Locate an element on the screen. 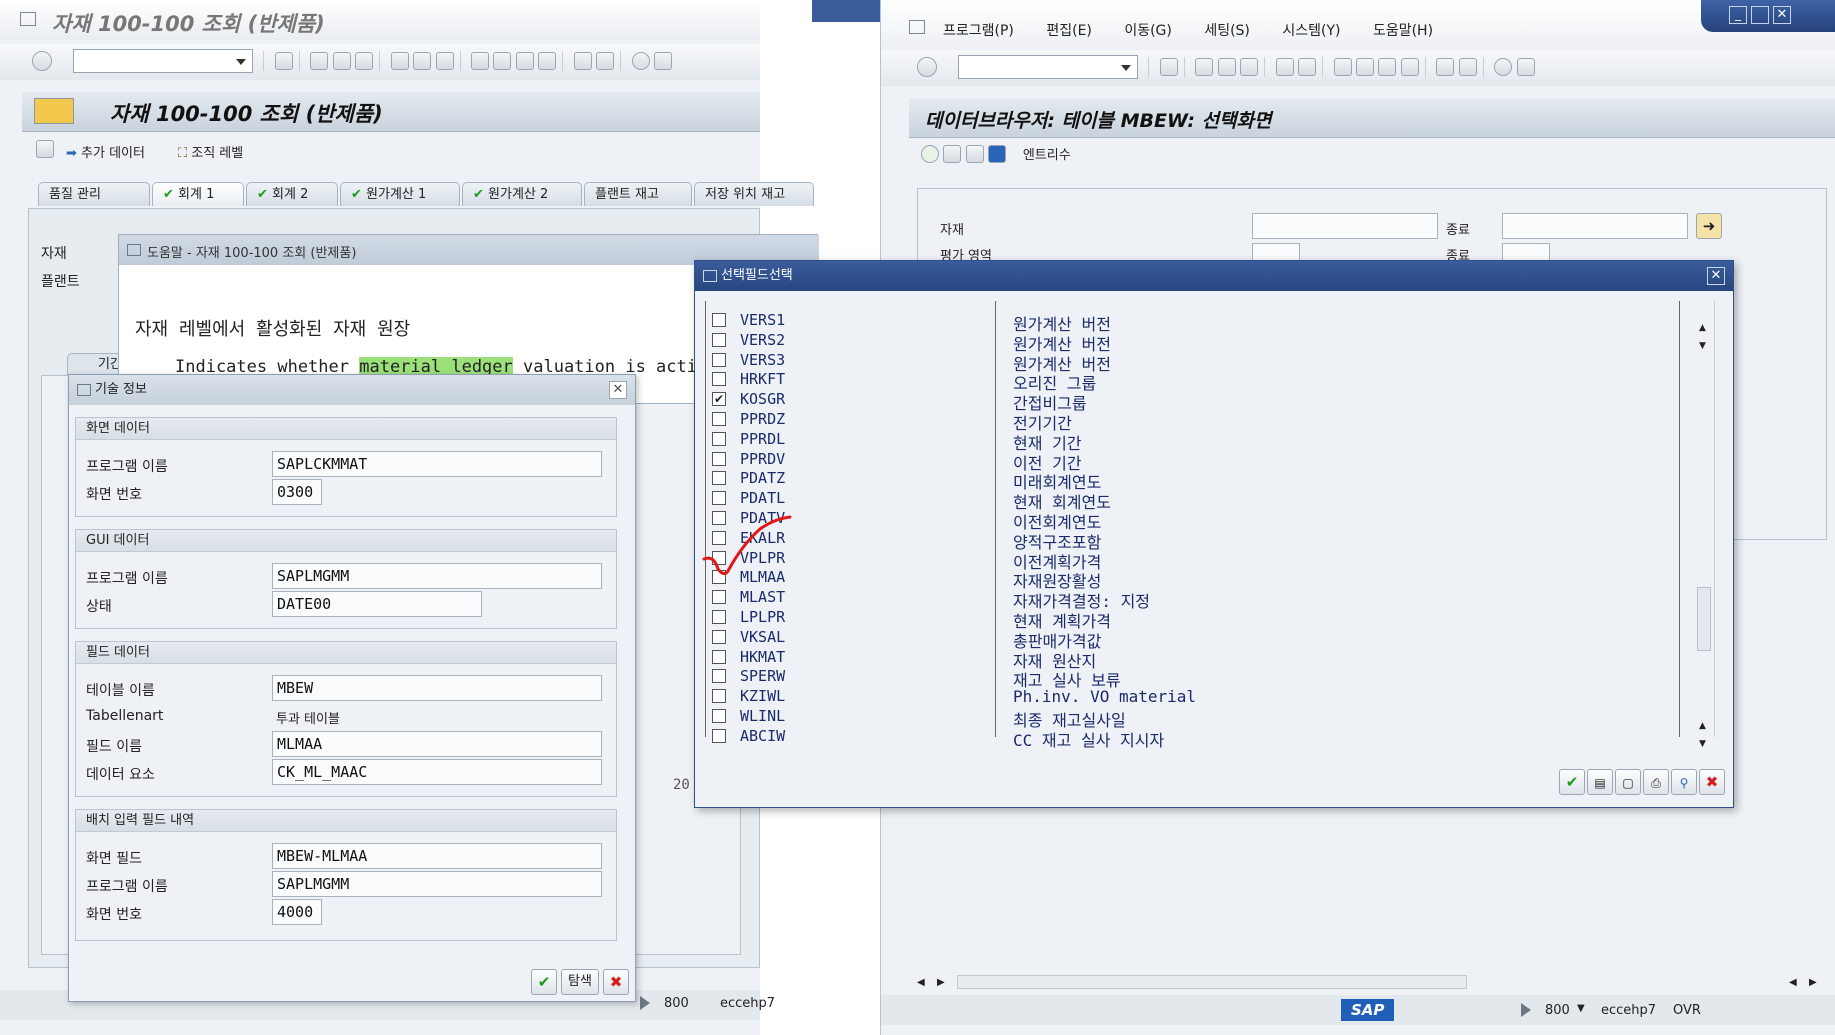  scroll-up-icon: ▲ is located at coordinates (1702, 328).